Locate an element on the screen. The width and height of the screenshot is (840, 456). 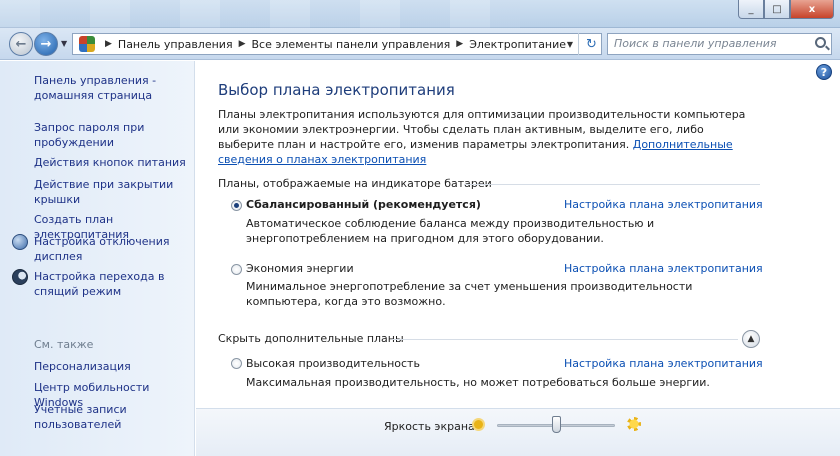
breadcrumb-control-panel: Панель управления is located at coordinates (175, 44).